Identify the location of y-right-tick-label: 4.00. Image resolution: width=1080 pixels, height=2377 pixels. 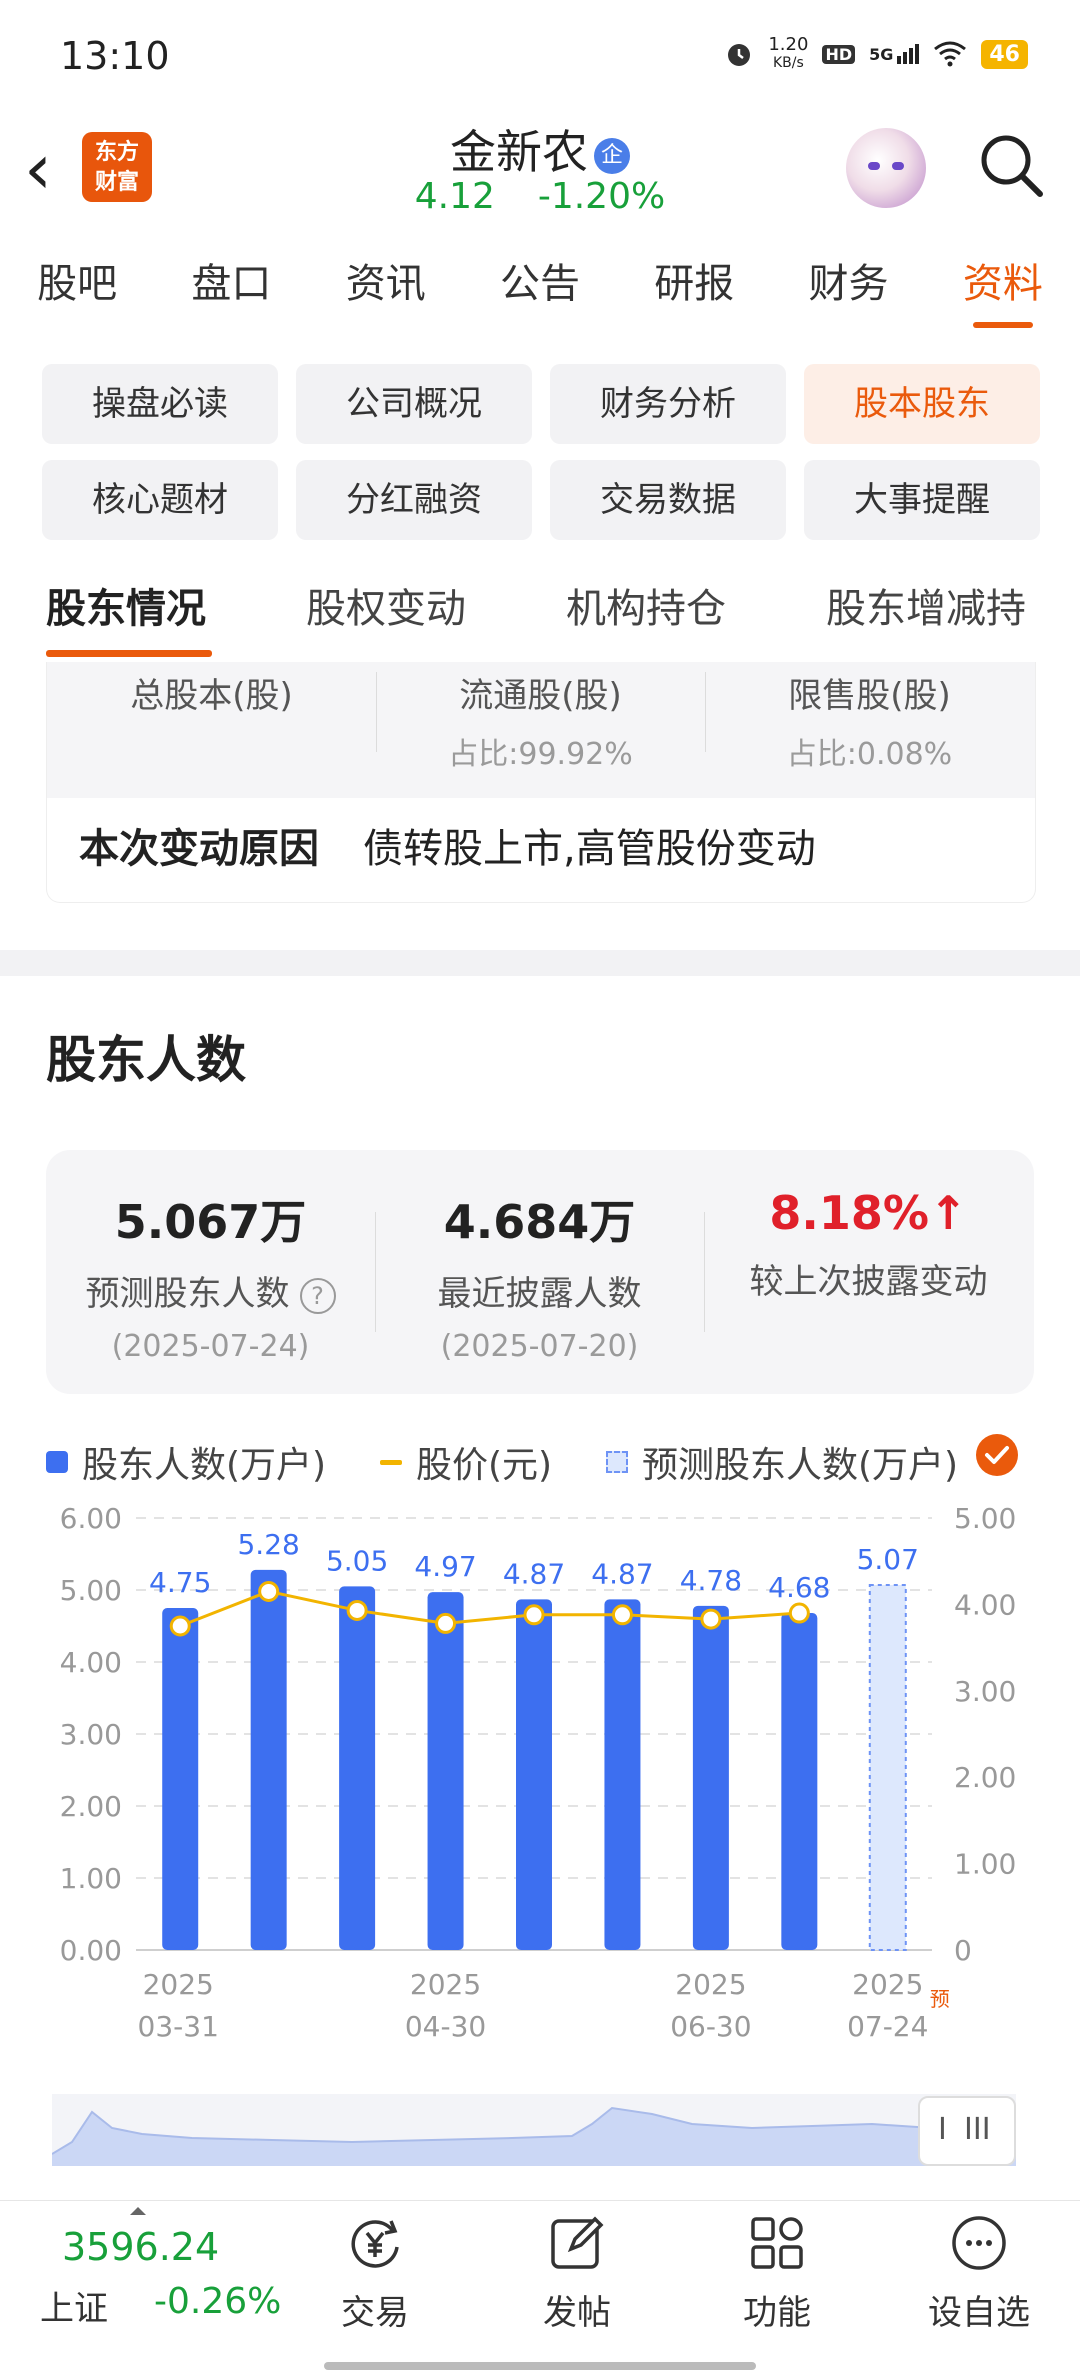
(985, 1604).